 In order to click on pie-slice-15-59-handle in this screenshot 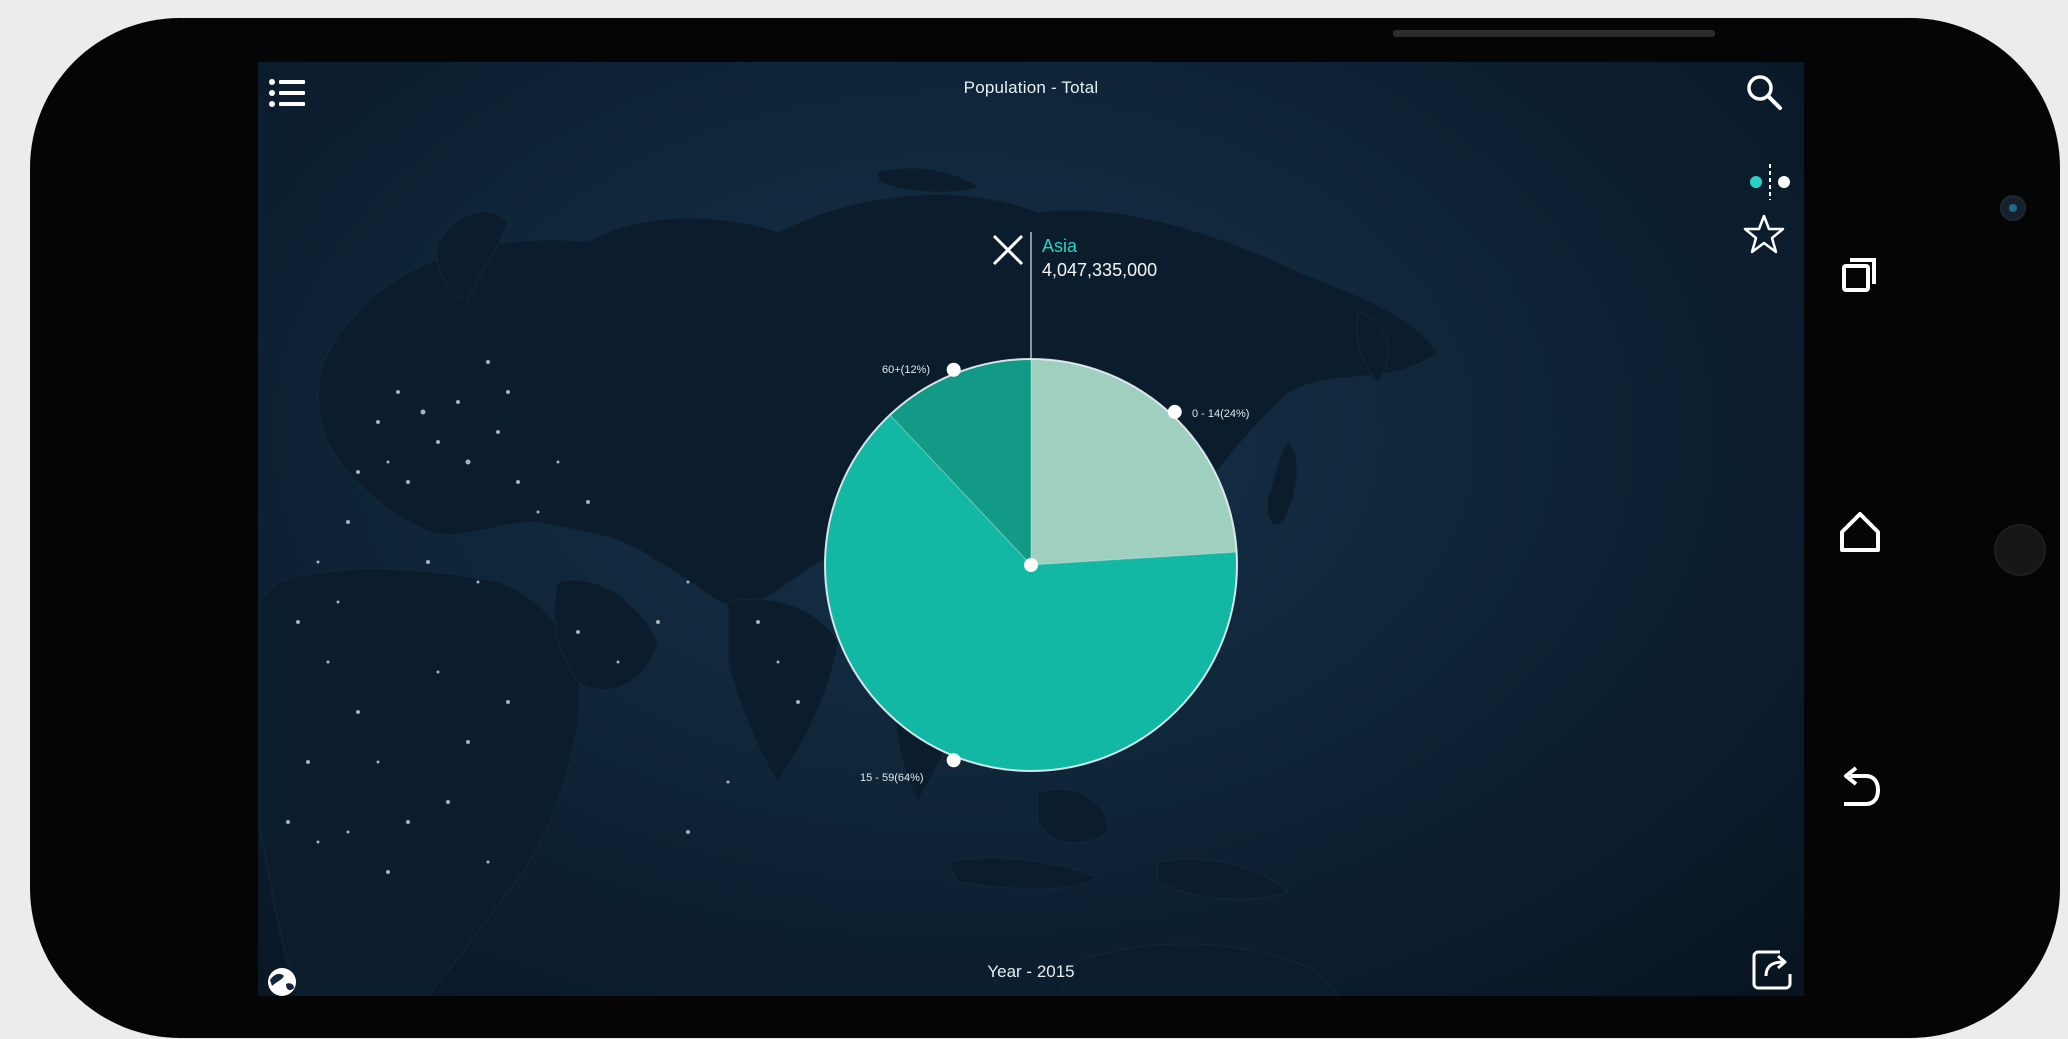, I will do `click(953, 760)`.